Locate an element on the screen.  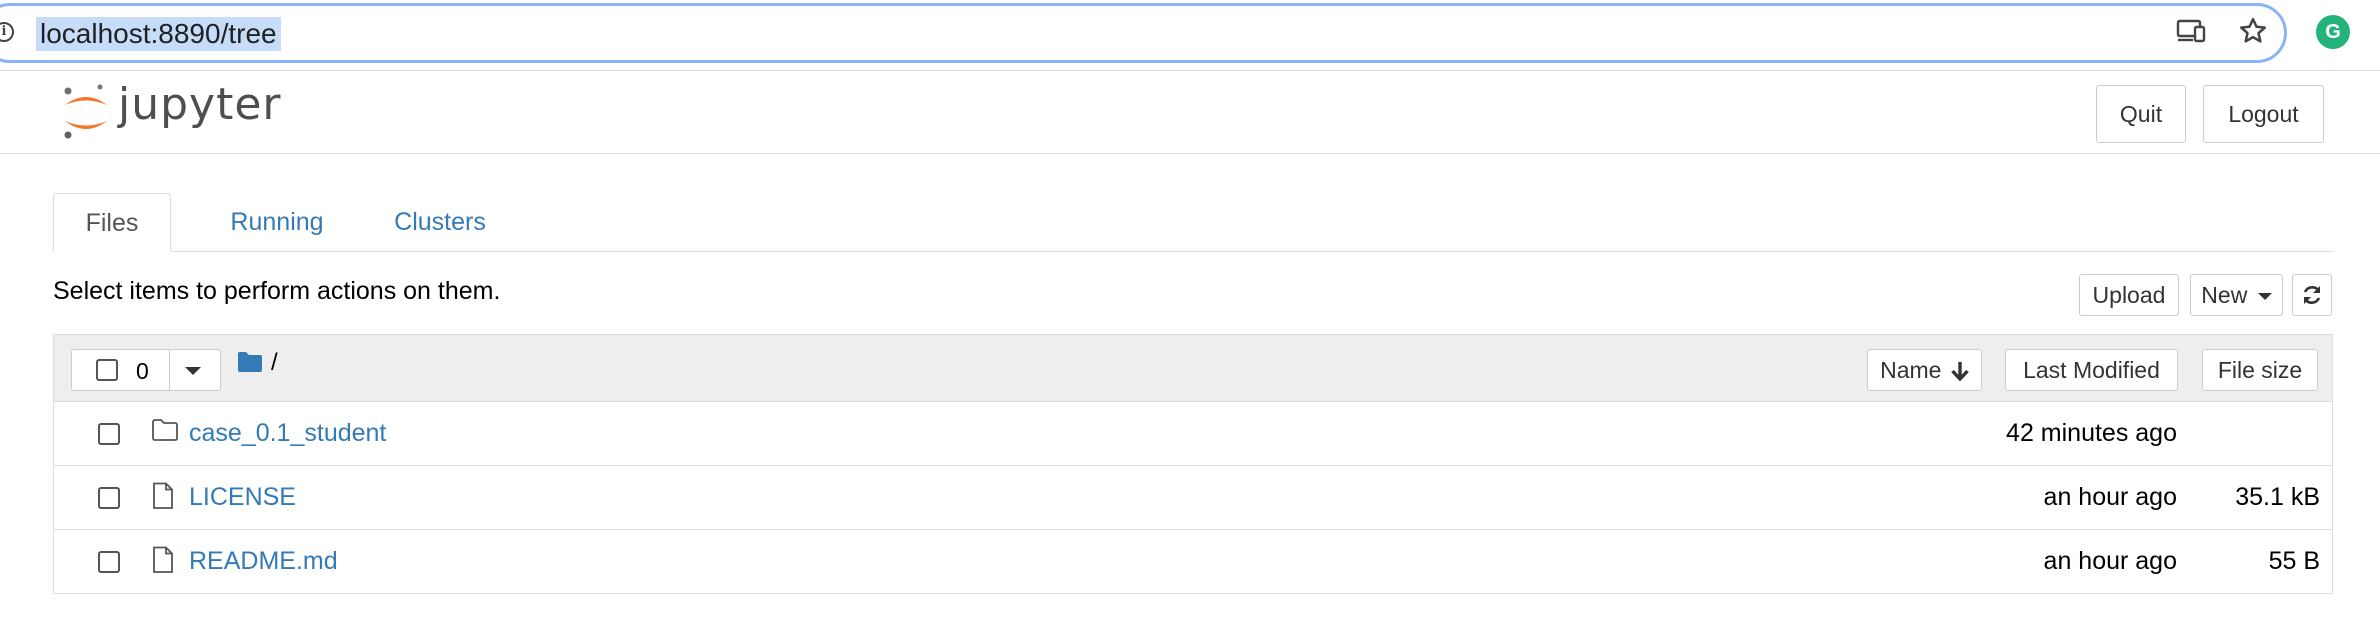
refresh-icon is located at coordinates (2312, 295).